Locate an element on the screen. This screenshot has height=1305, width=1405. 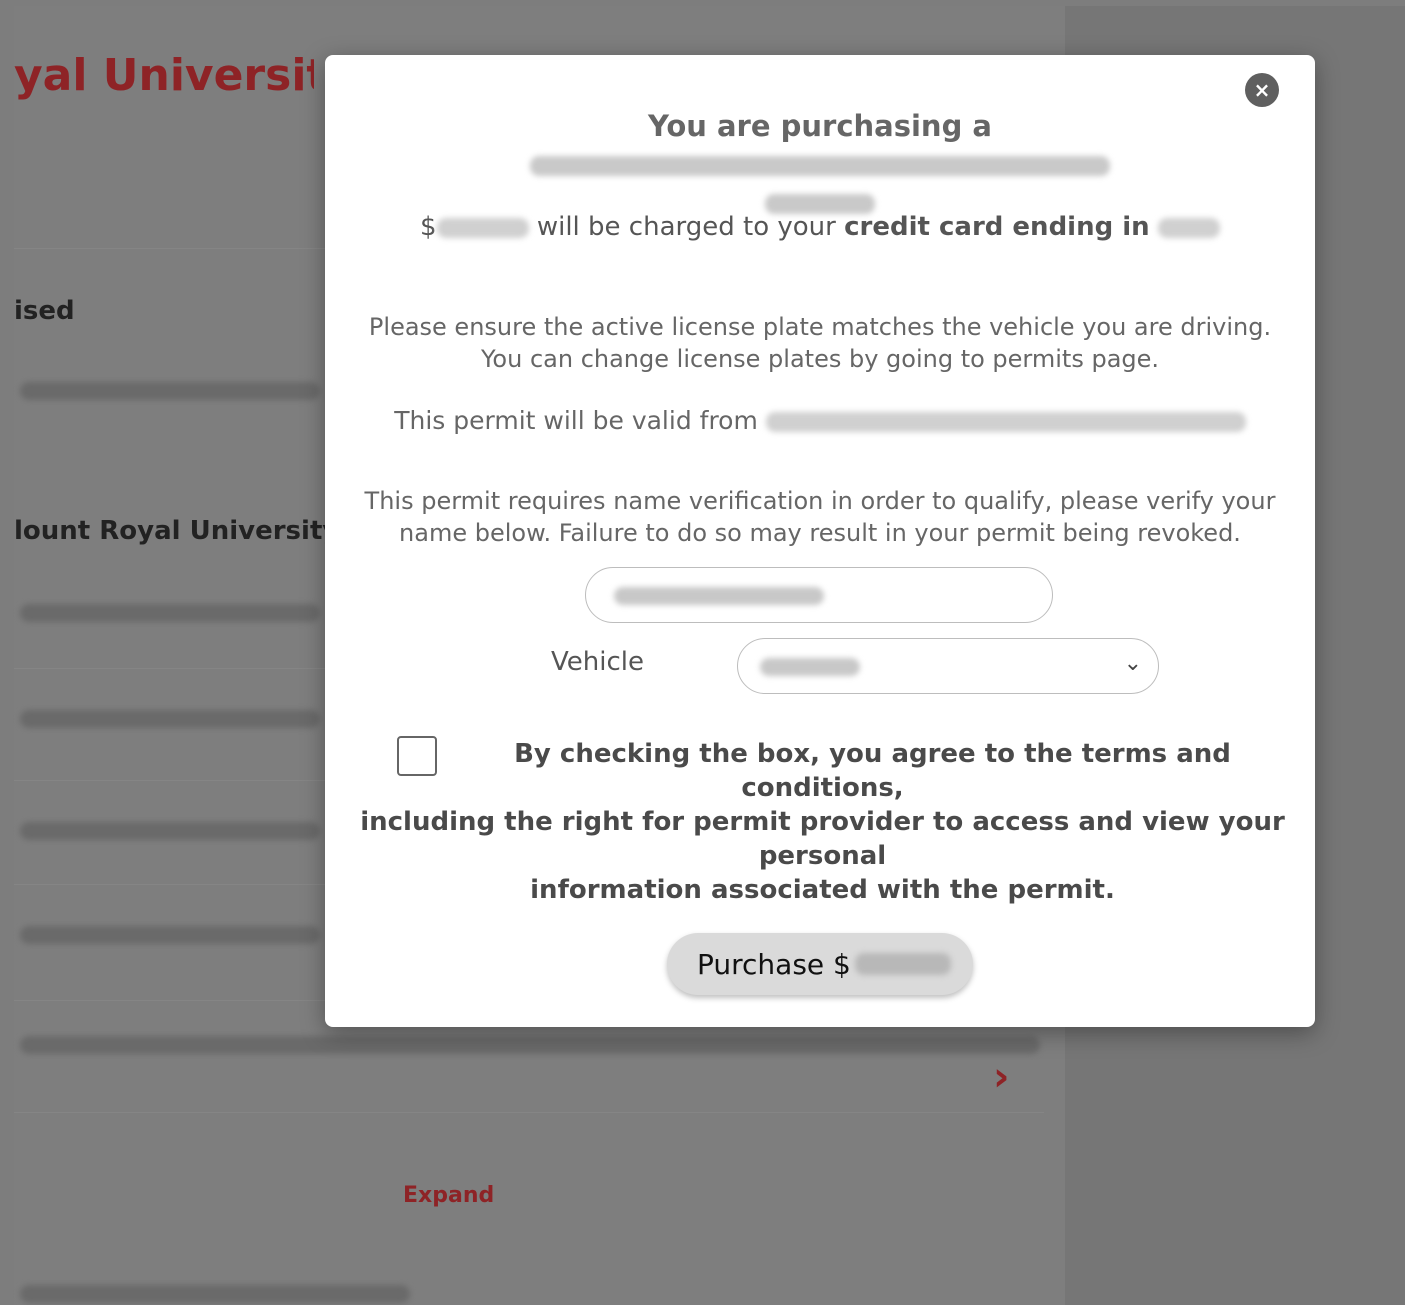
charge-text: will be charged to your is located at coordinates (686, 227).